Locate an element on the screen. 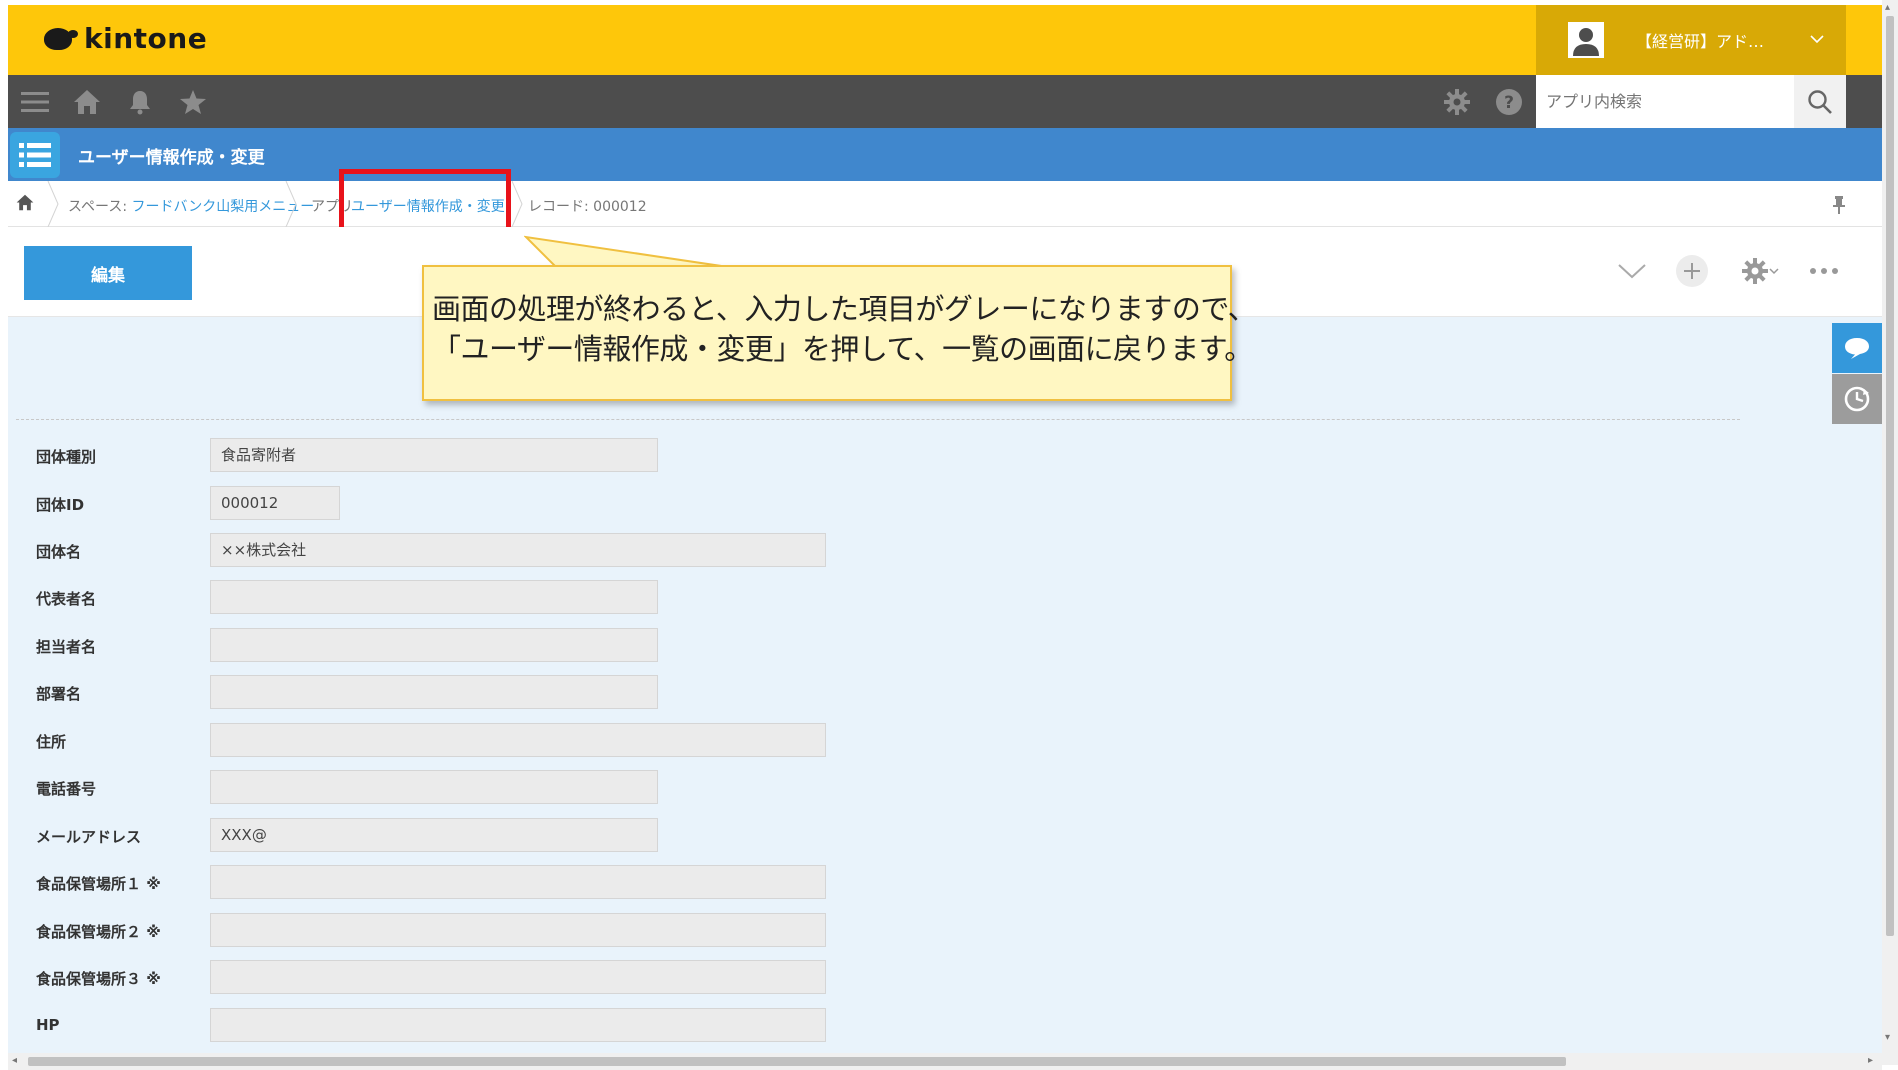 The height and width of the screenshot is (1070, 1898). field-row: メールアドレス XXX@ is located at coordinates (466, 836).